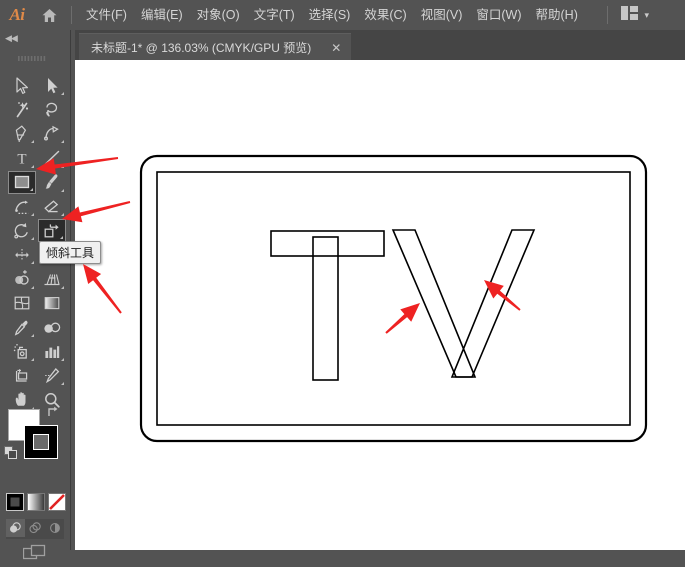 The image size is (685, 567). I want to click on tool-width, so click(22, 254).